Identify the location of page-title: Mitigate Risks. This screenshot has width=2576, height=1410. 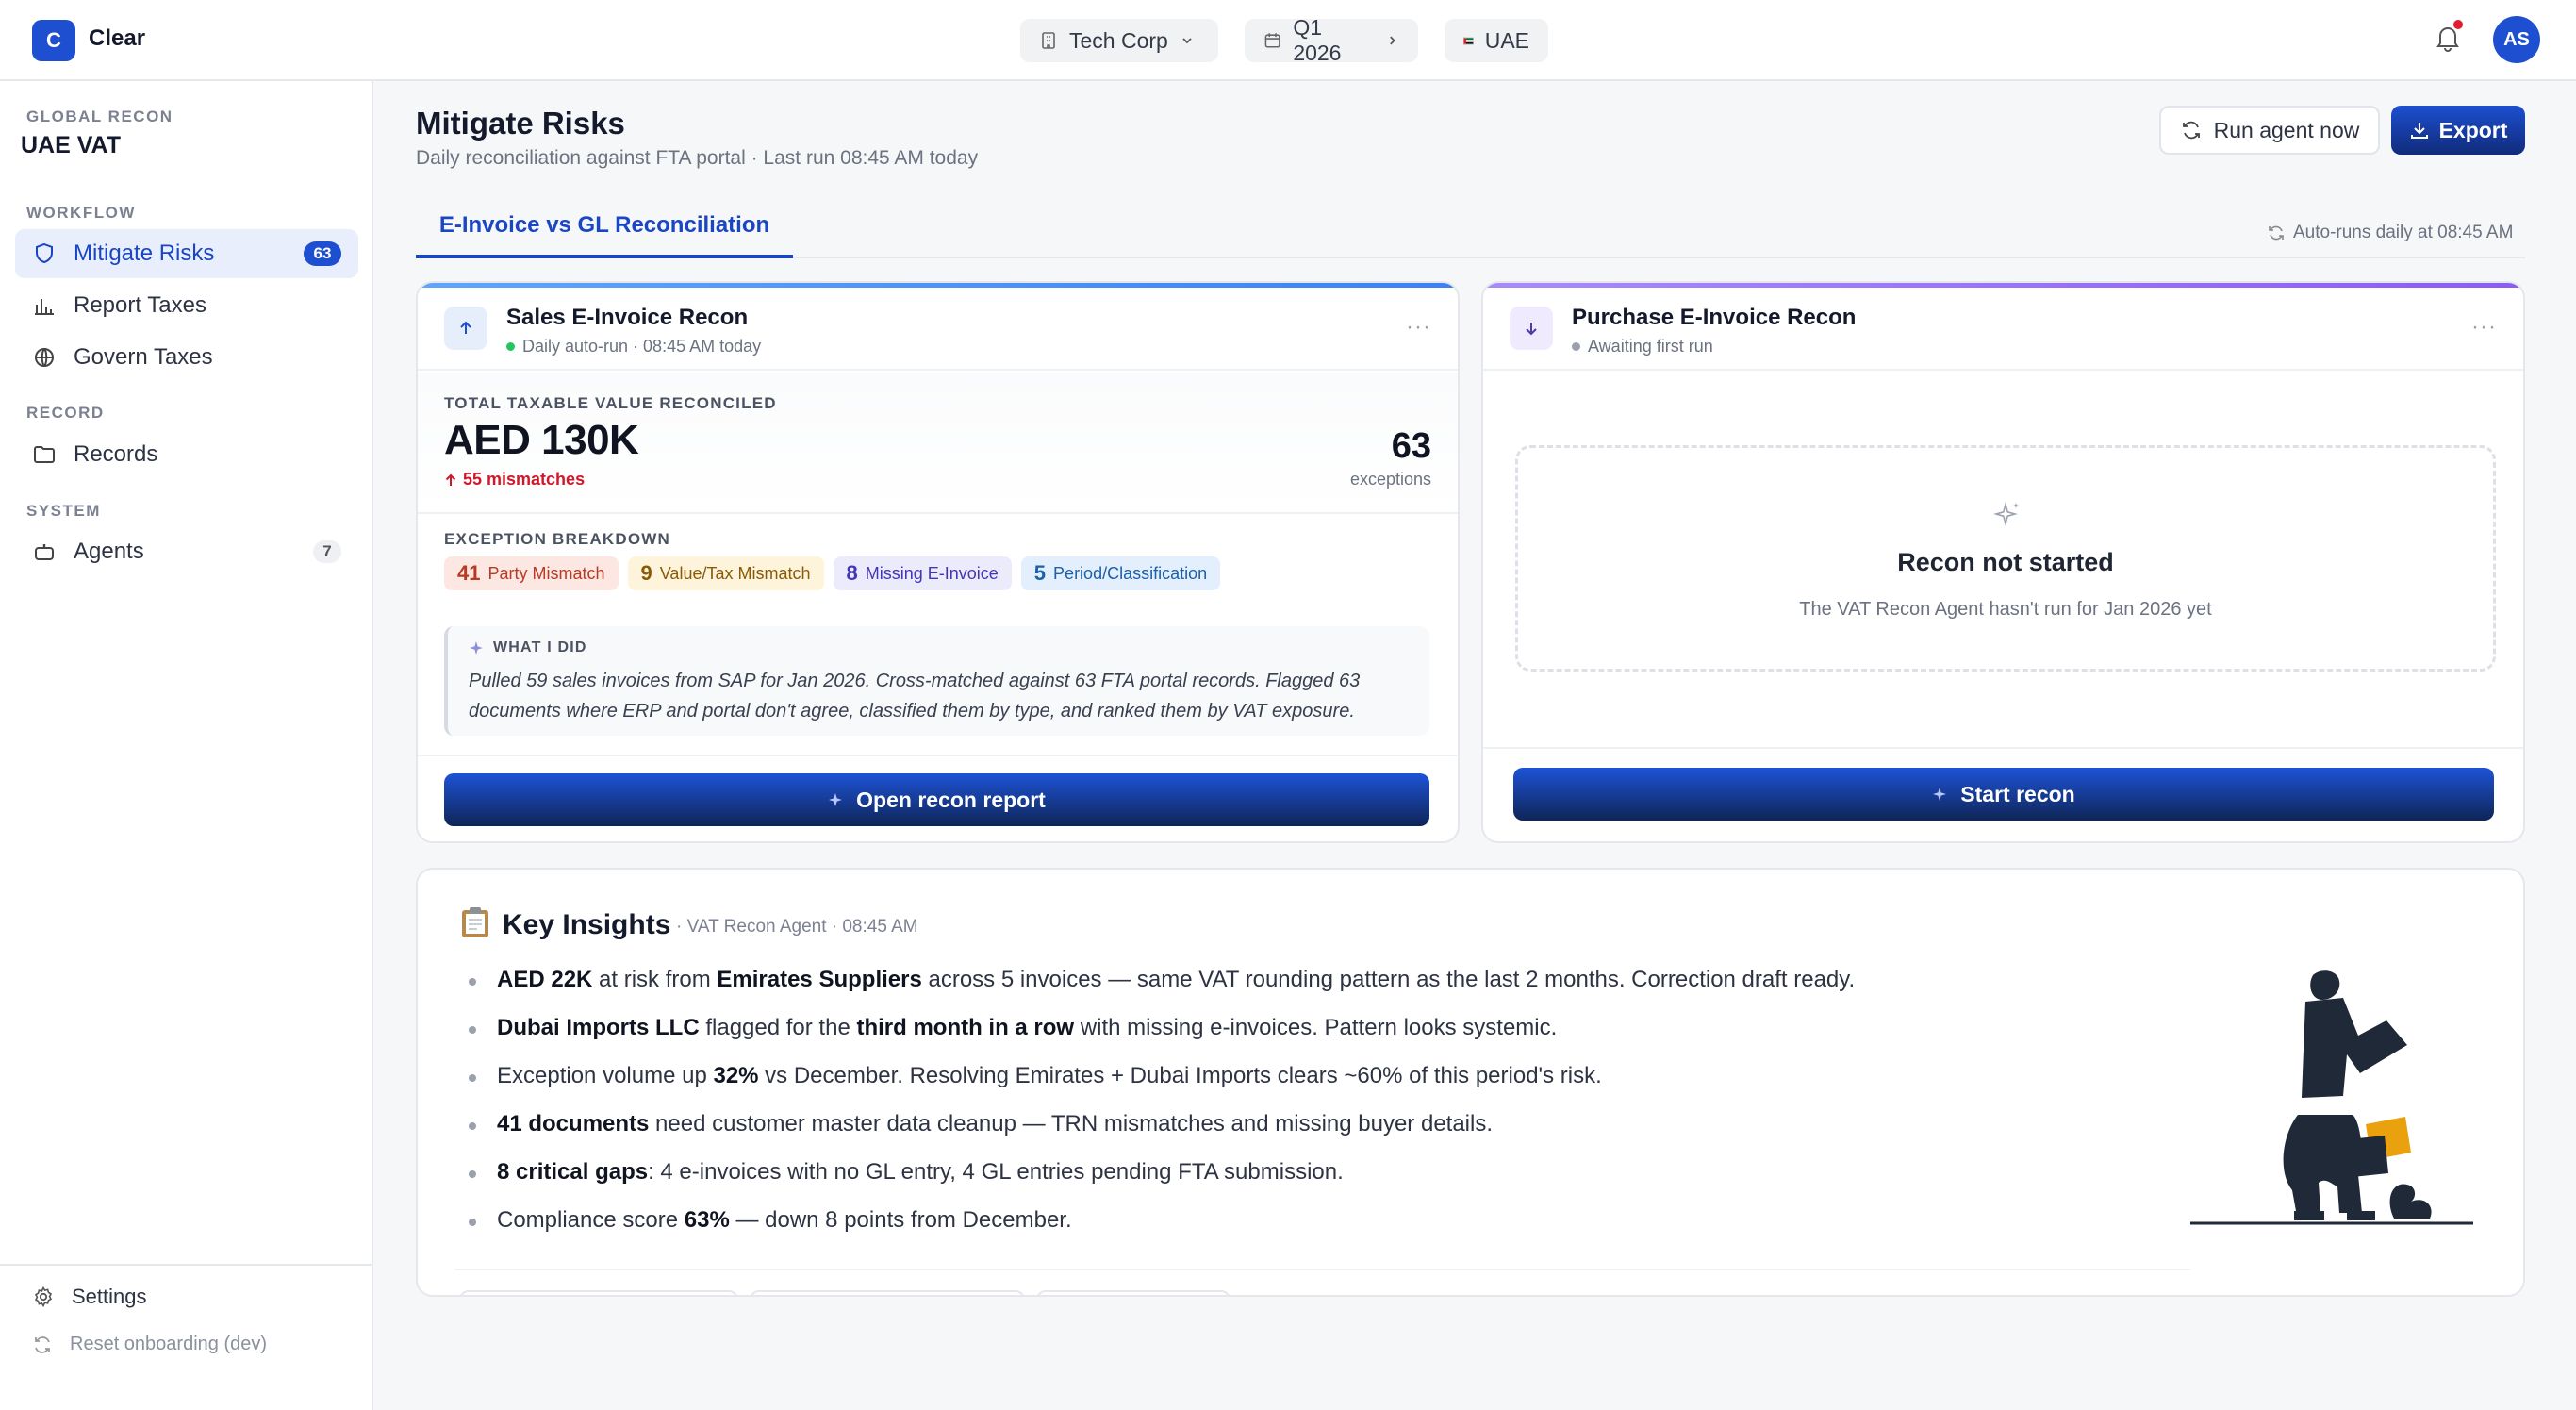
(520, 123).